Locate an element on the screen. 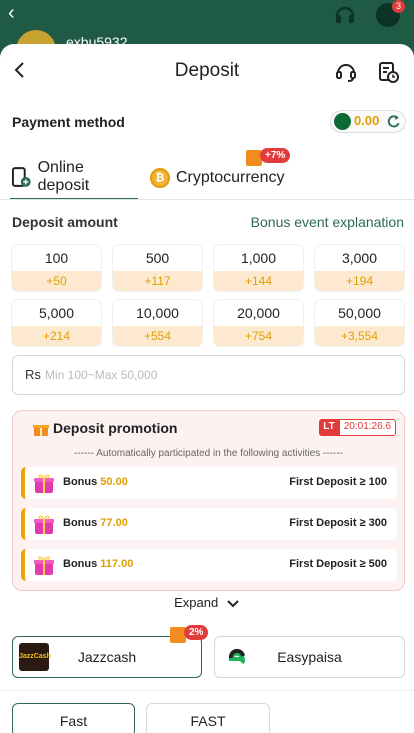 This screenshot has width=414, height=733. bitcoin-icon: ₿ is located at coordinates (160, 178).